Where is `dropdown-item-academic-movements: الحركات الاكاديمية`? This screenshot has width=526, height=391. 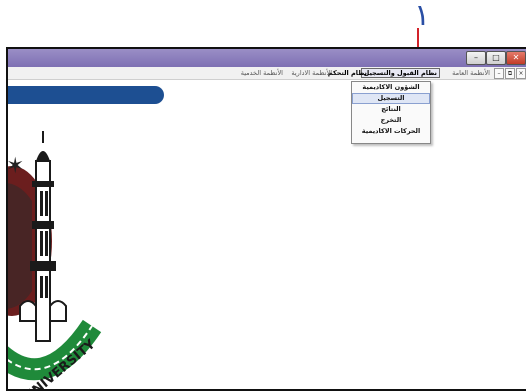
dropdown-item-academic-movements: الحركات الاكاديمية is located at coordinates (391, 131).